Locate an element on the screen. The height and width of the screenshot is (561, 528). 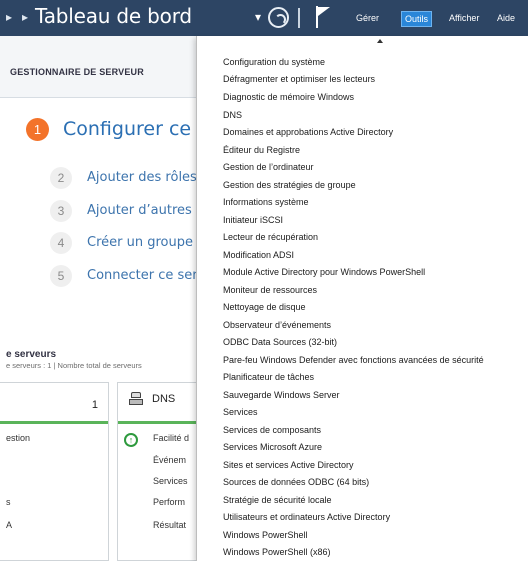
scroll-up-icon is located at coordinates (380, 41).